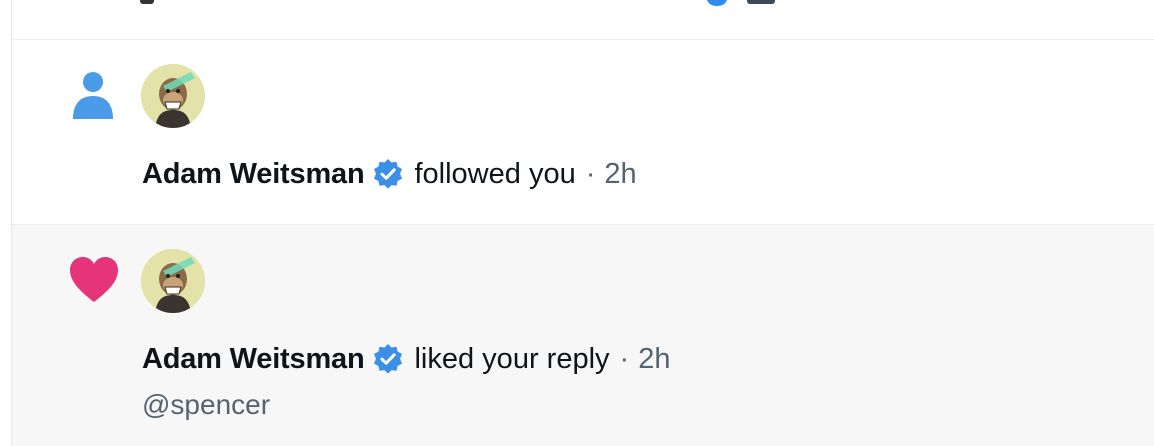 The width and height of the screenshot is (1154, 446). Describe the element at coordinates (406, 359) in the screenshot. I see `notification-text: Adam Weitsman liked your reply · 2h` at that location.